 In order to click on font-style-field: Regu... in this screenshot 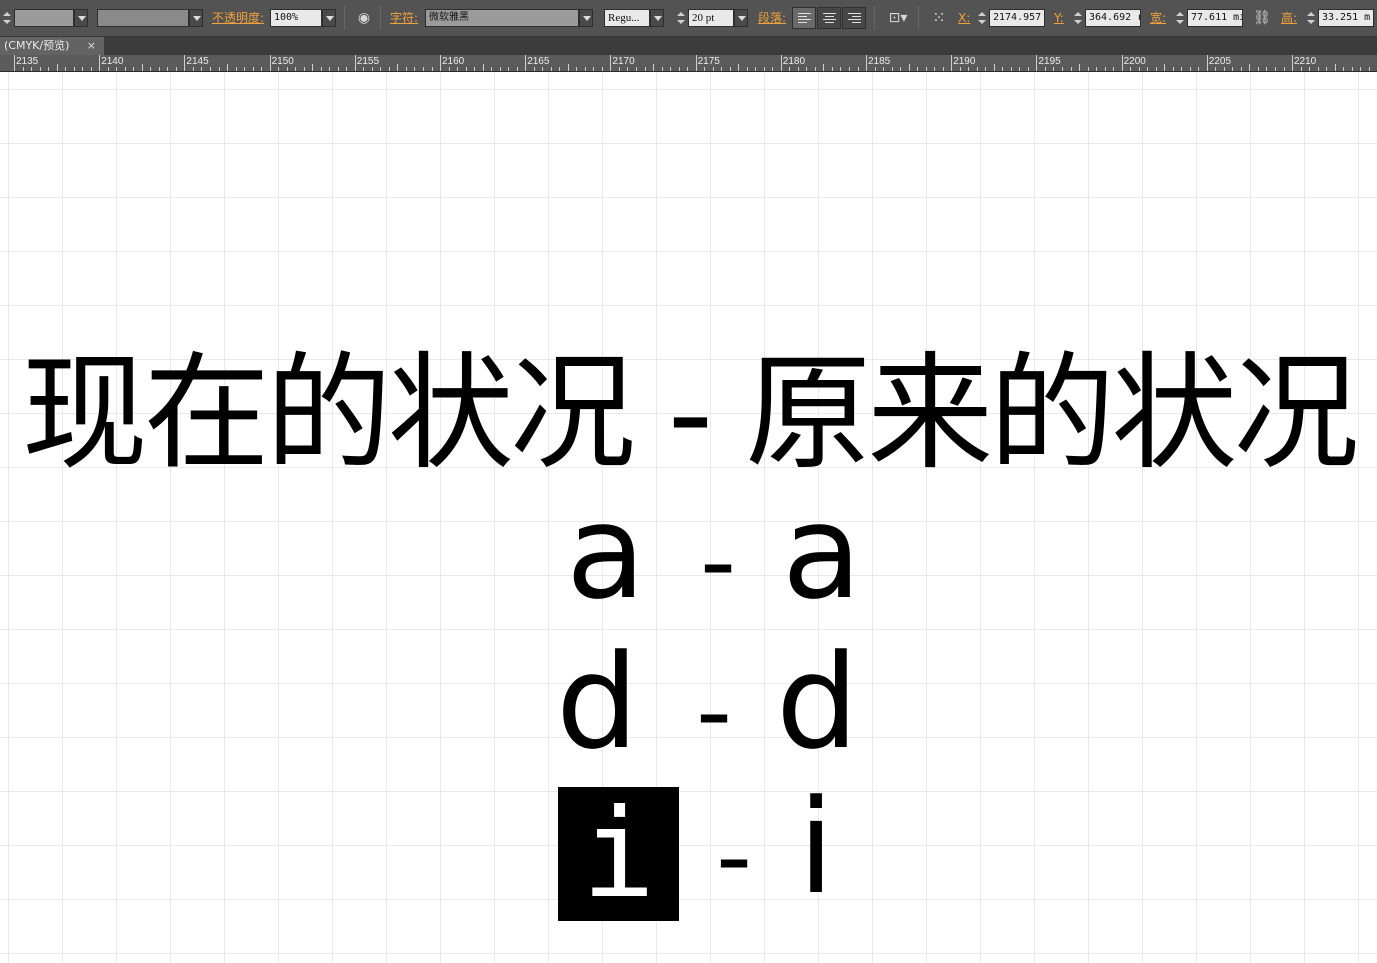, I will do `click(627, 18)`.